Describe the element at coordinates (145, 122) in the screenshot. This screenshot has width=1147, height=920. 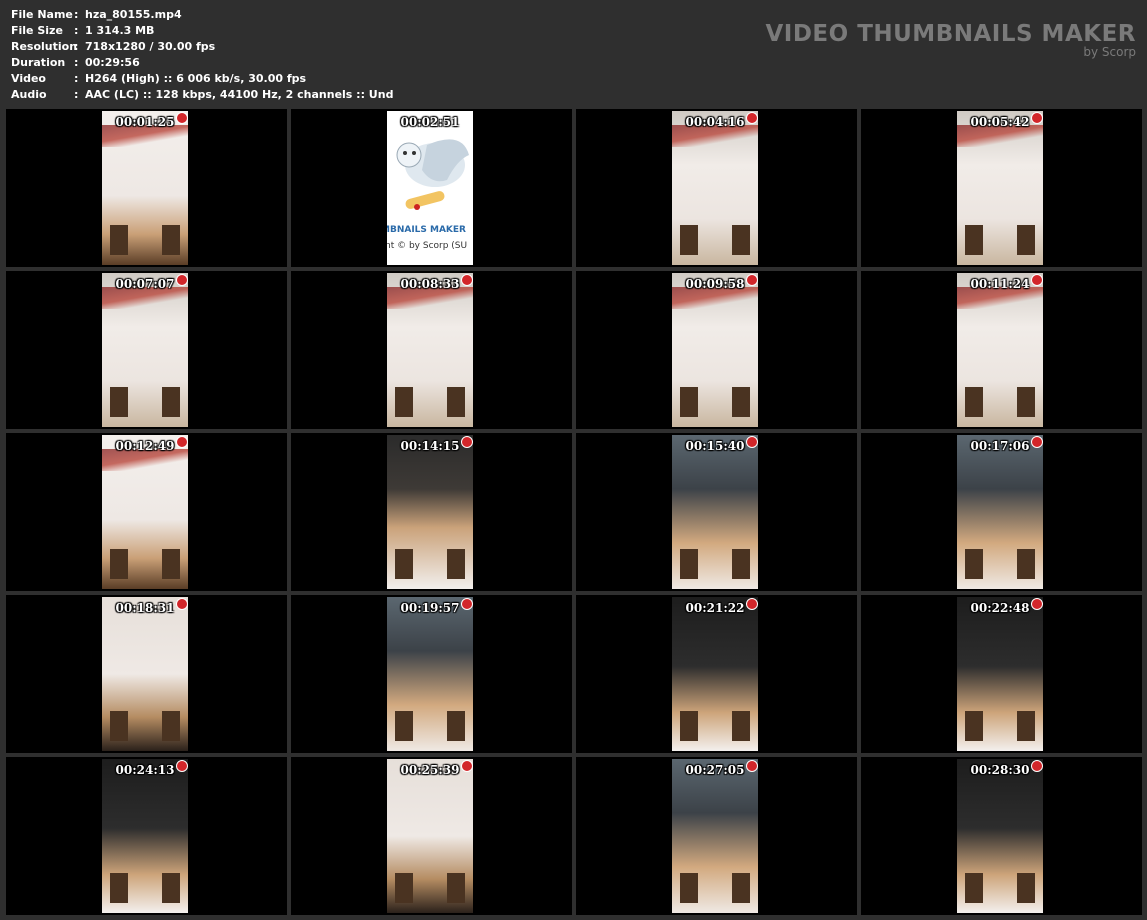
I see `timestamp: 00:01:25` at that location.